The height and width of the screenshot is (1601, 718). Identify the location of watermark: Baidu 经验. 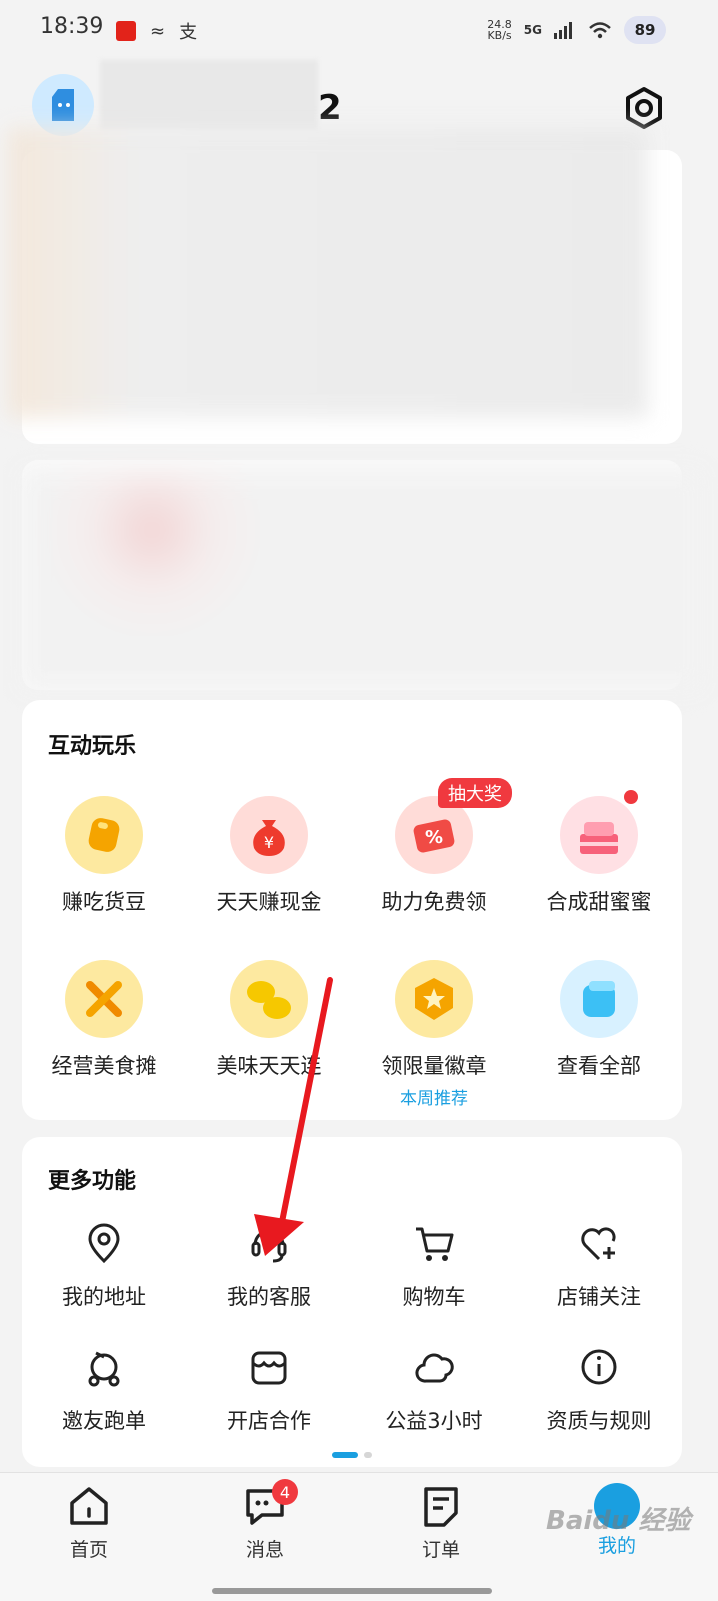
(618, 1521).